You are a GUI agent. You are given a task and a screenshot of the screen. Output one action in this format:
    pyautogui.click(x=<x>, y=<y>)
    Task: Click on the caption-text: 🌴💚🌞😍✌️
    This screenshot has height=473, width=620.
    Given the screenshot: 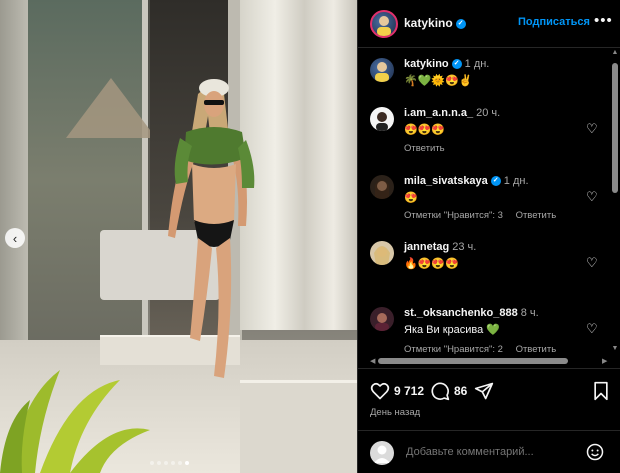 What is the action you would take?
    pyautogui.click(x=438, y=81)
    